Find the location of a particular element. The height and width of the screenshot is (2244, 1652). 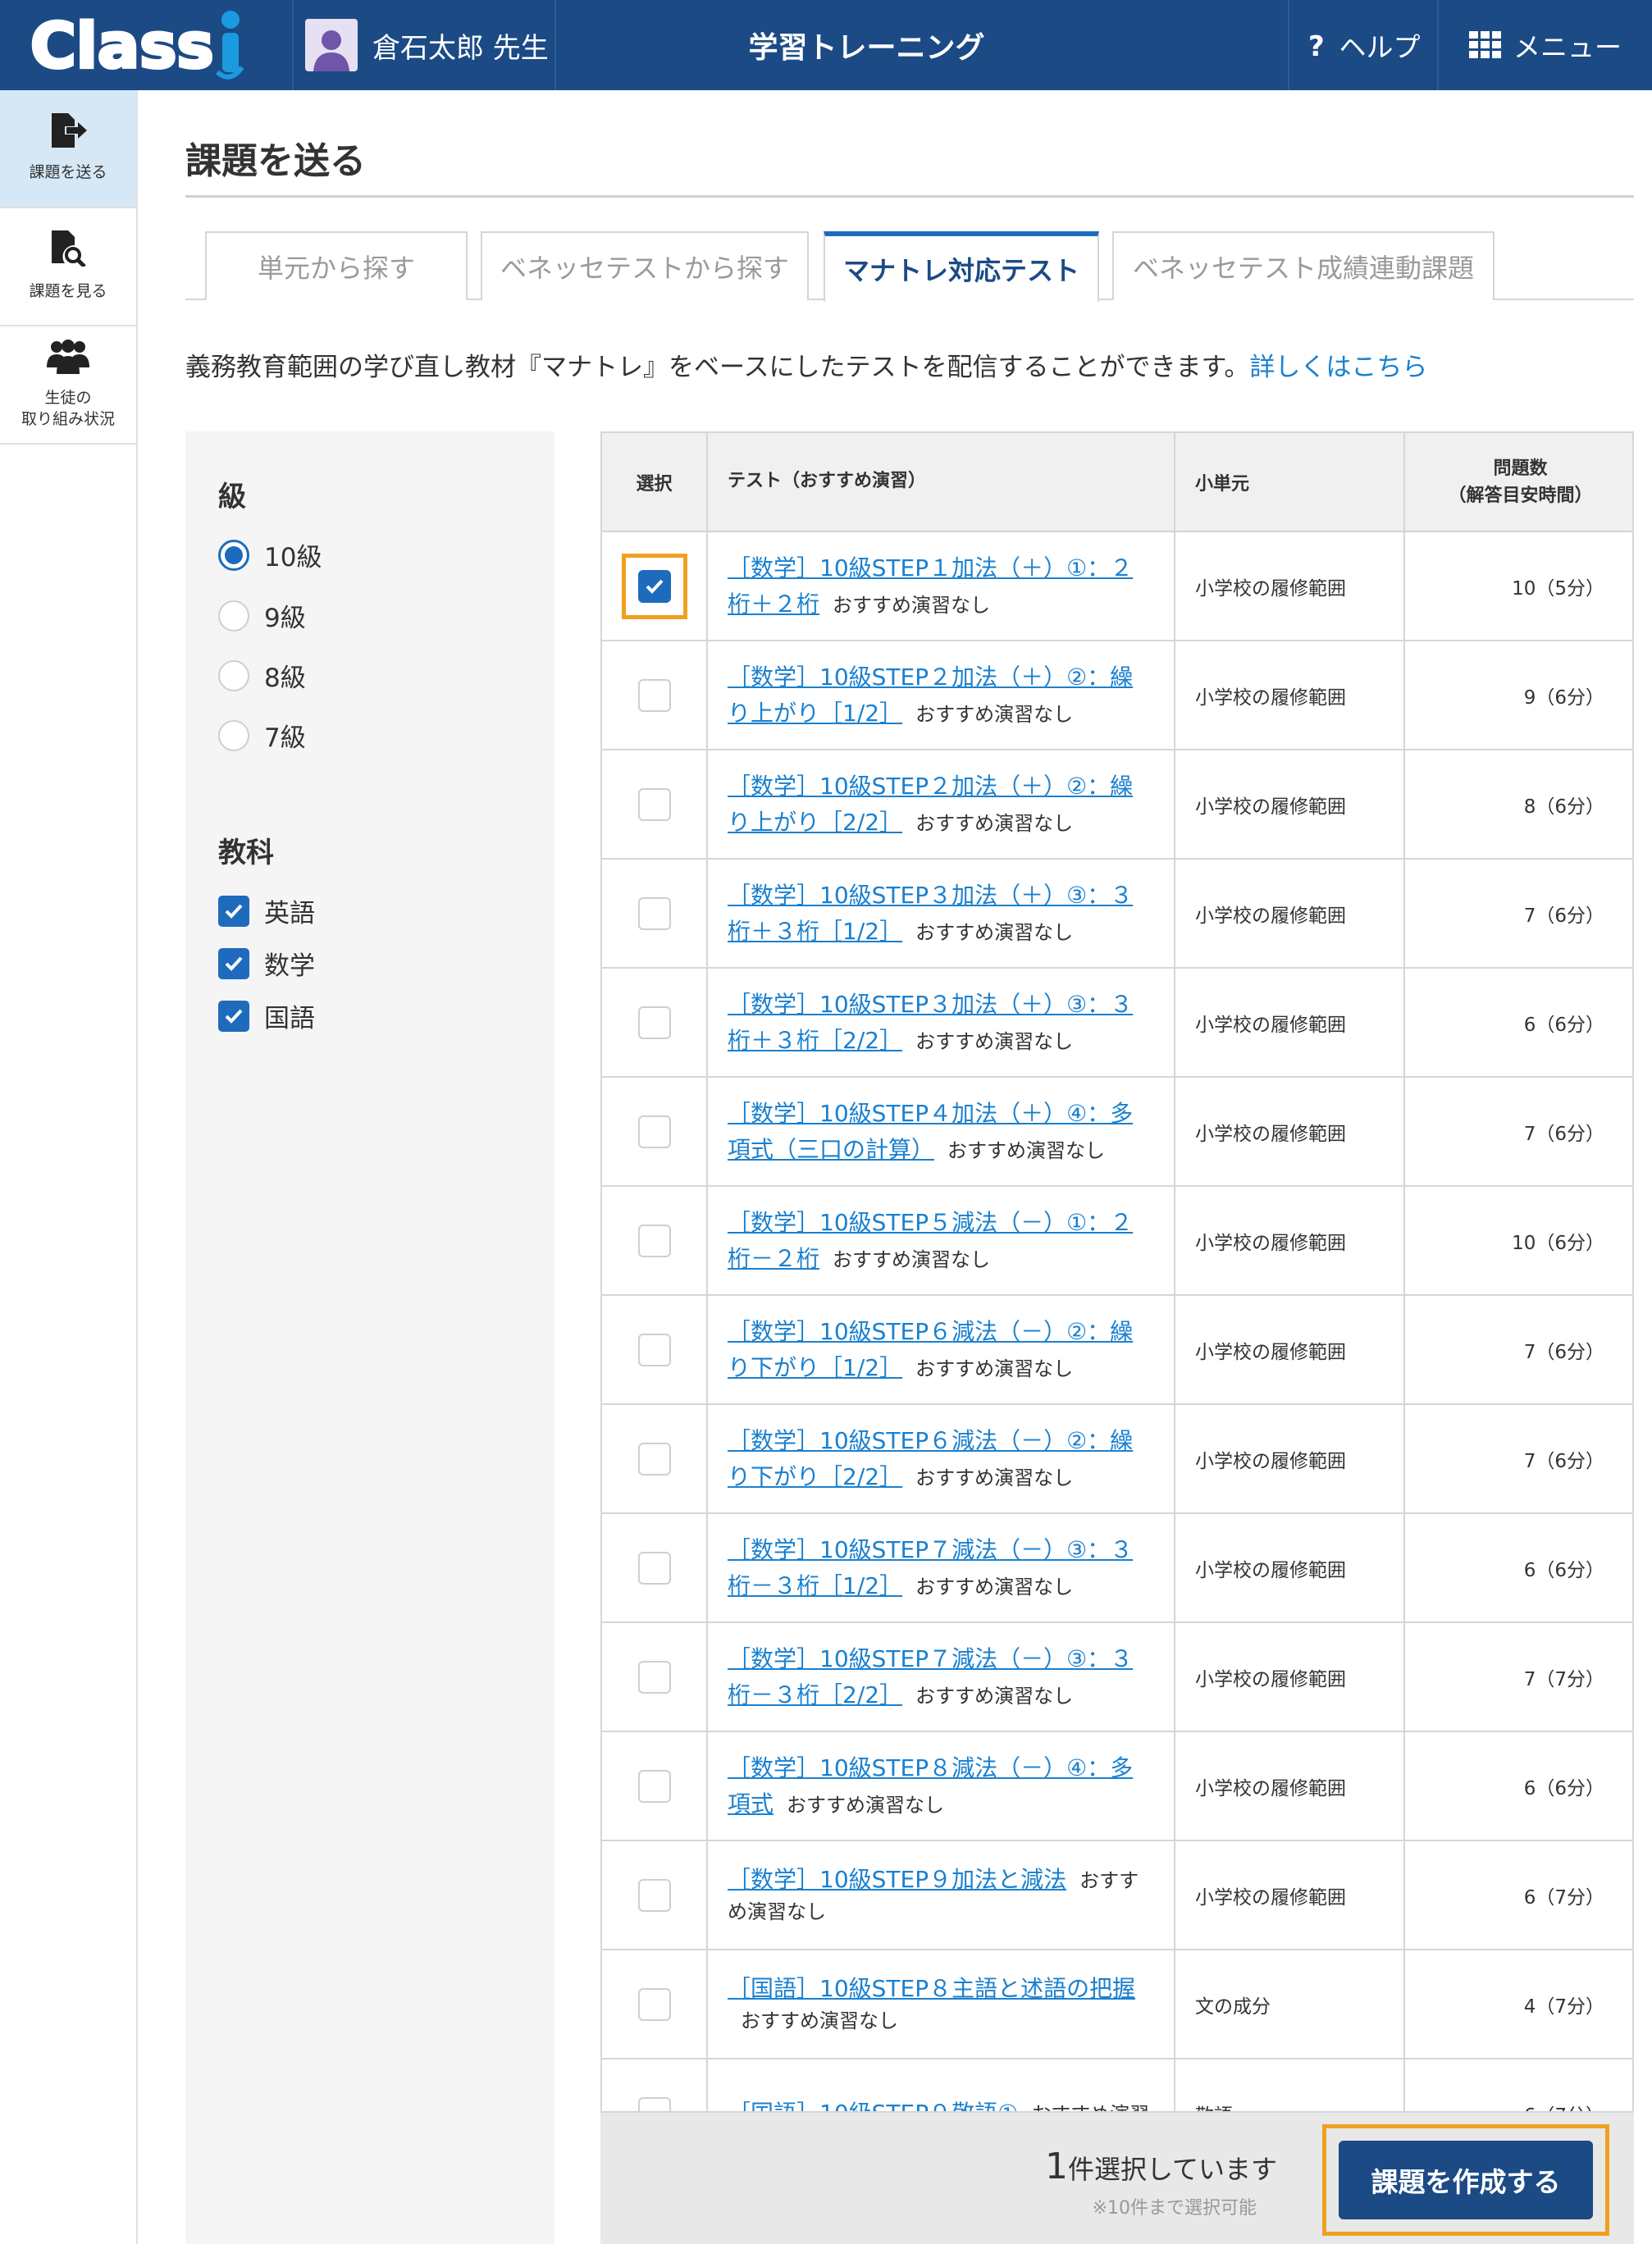

sidebar-item-student-progress: 生徒の 取り組み状況 is located at coordinates (68, 385).